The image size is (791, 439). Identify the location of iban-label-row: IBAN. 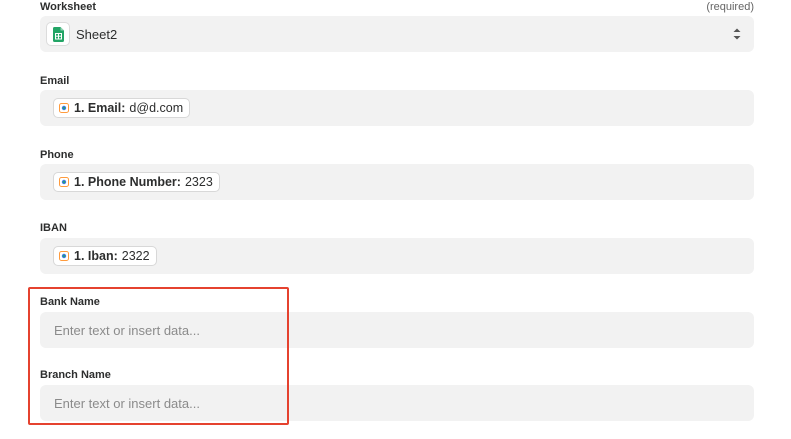
(397, 228).